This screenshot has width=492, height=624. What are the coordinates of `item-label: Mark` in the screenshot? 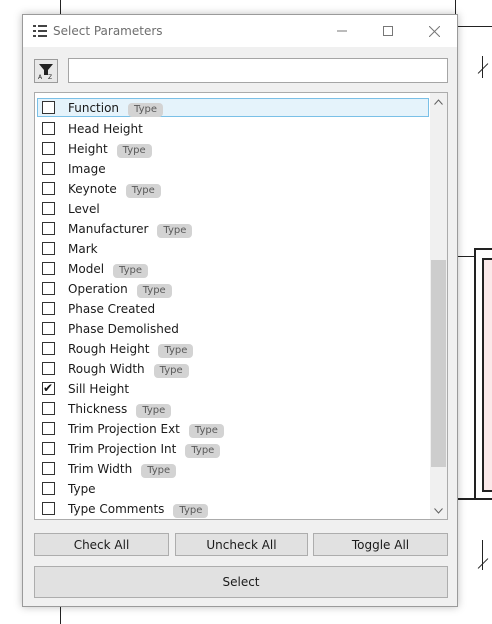 It's located at (83, 249).